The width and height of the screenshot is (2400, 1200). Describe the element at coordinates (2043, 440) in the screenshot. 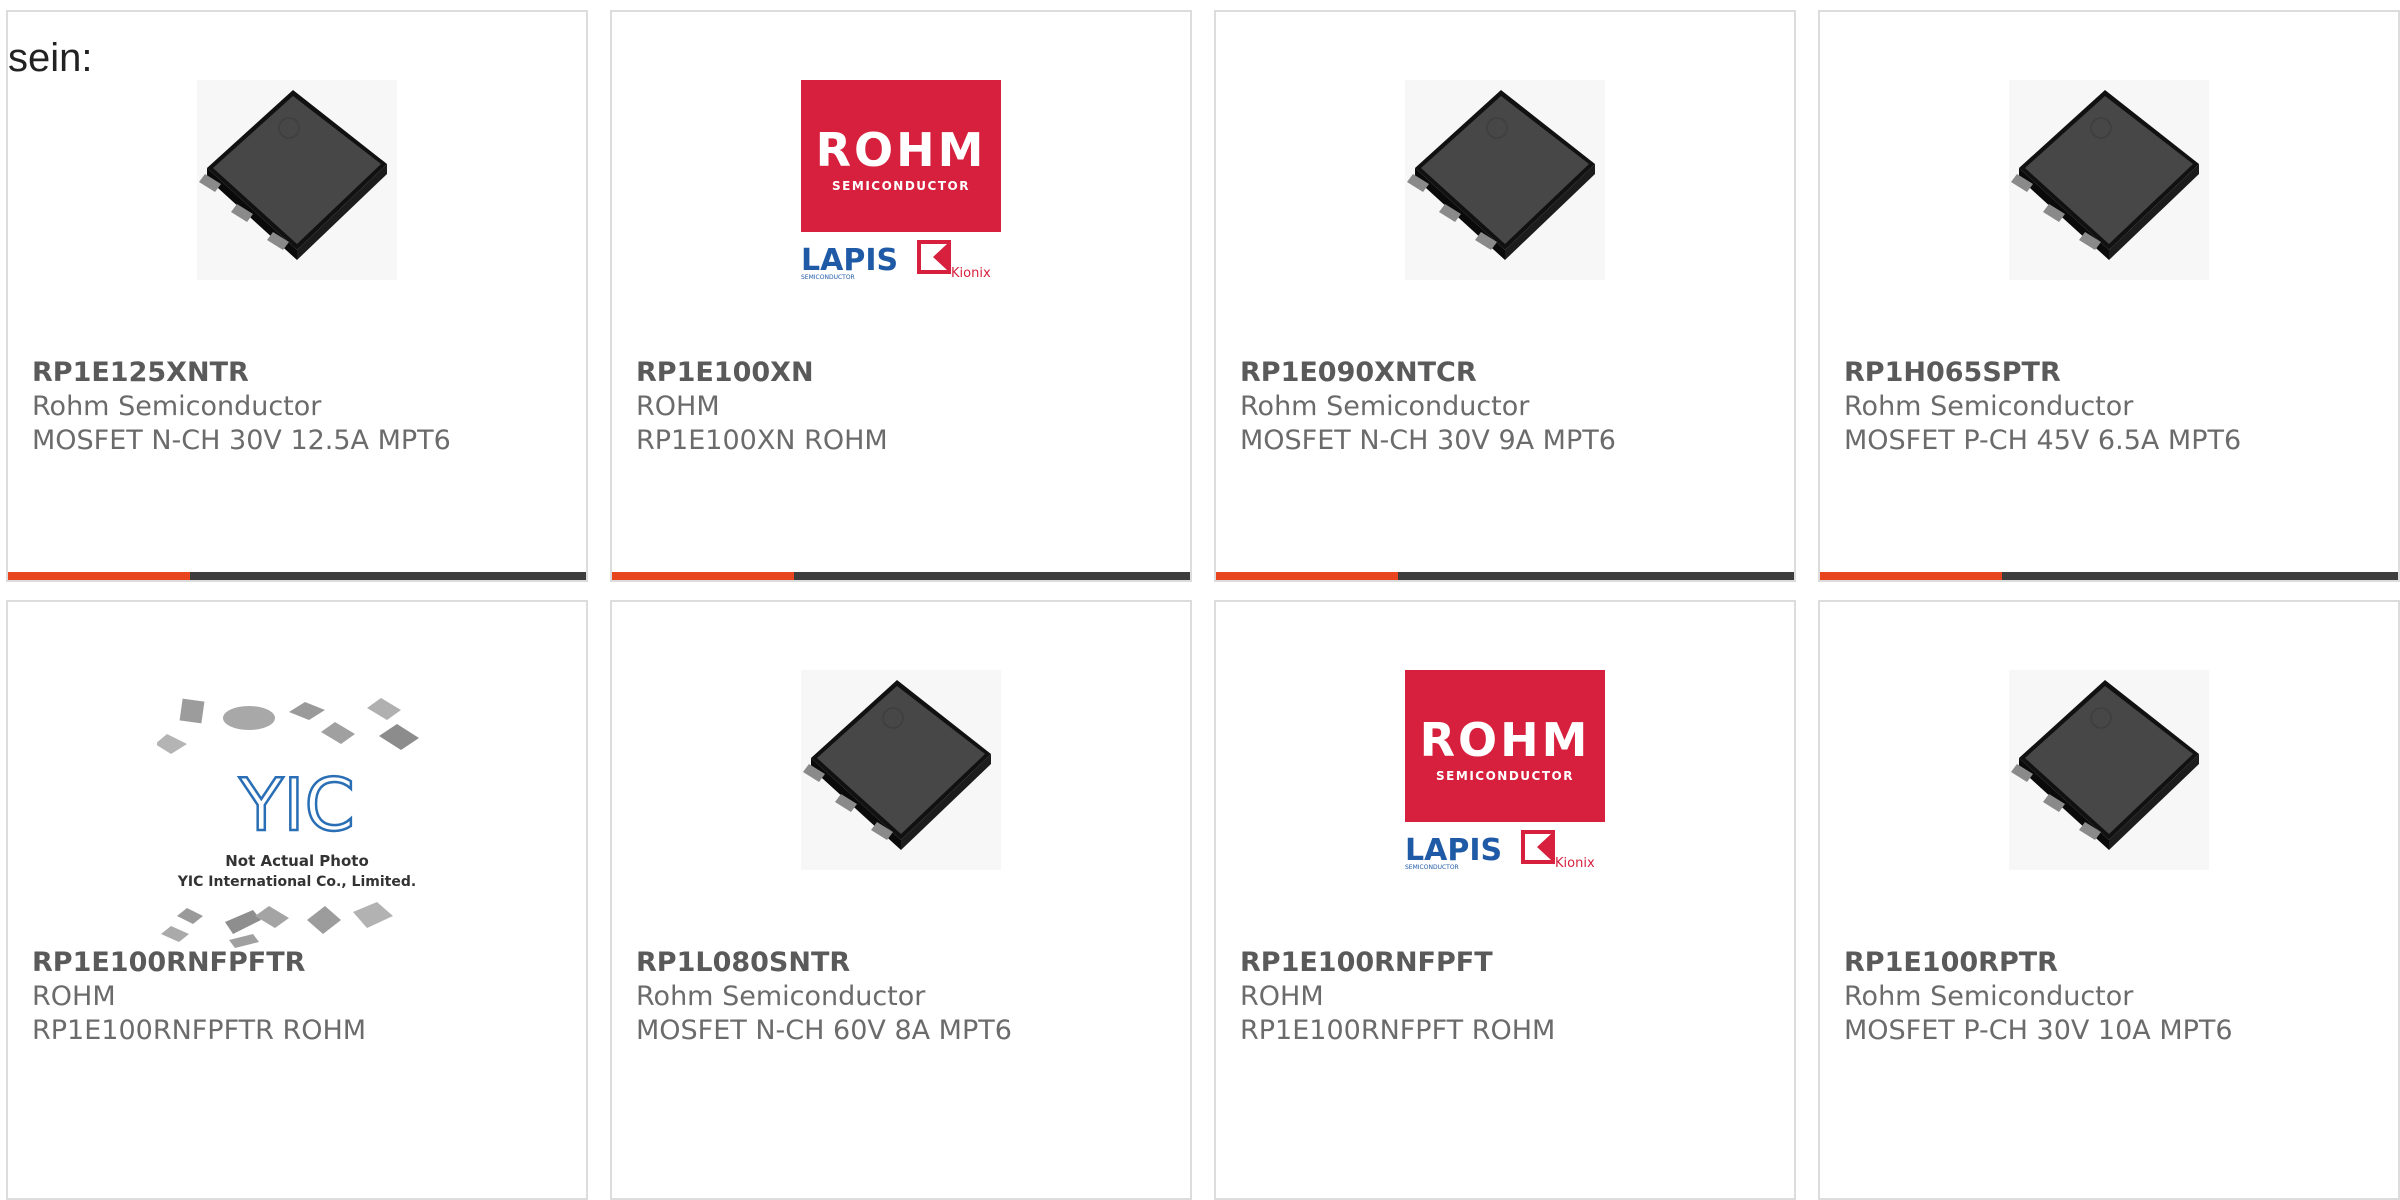

I see `description: MOSFET P-CH 45V 6.5A MPT6` at that location.